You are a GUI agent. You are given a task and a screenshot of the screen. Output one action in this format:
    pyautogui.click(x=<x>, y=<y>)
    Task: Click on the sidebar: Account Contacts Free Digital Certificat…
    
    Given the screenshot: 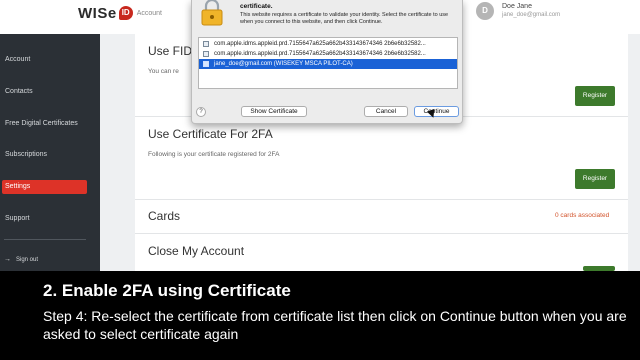 What is the action you would take?
    pyautogui.click(x=50, y=152)
    